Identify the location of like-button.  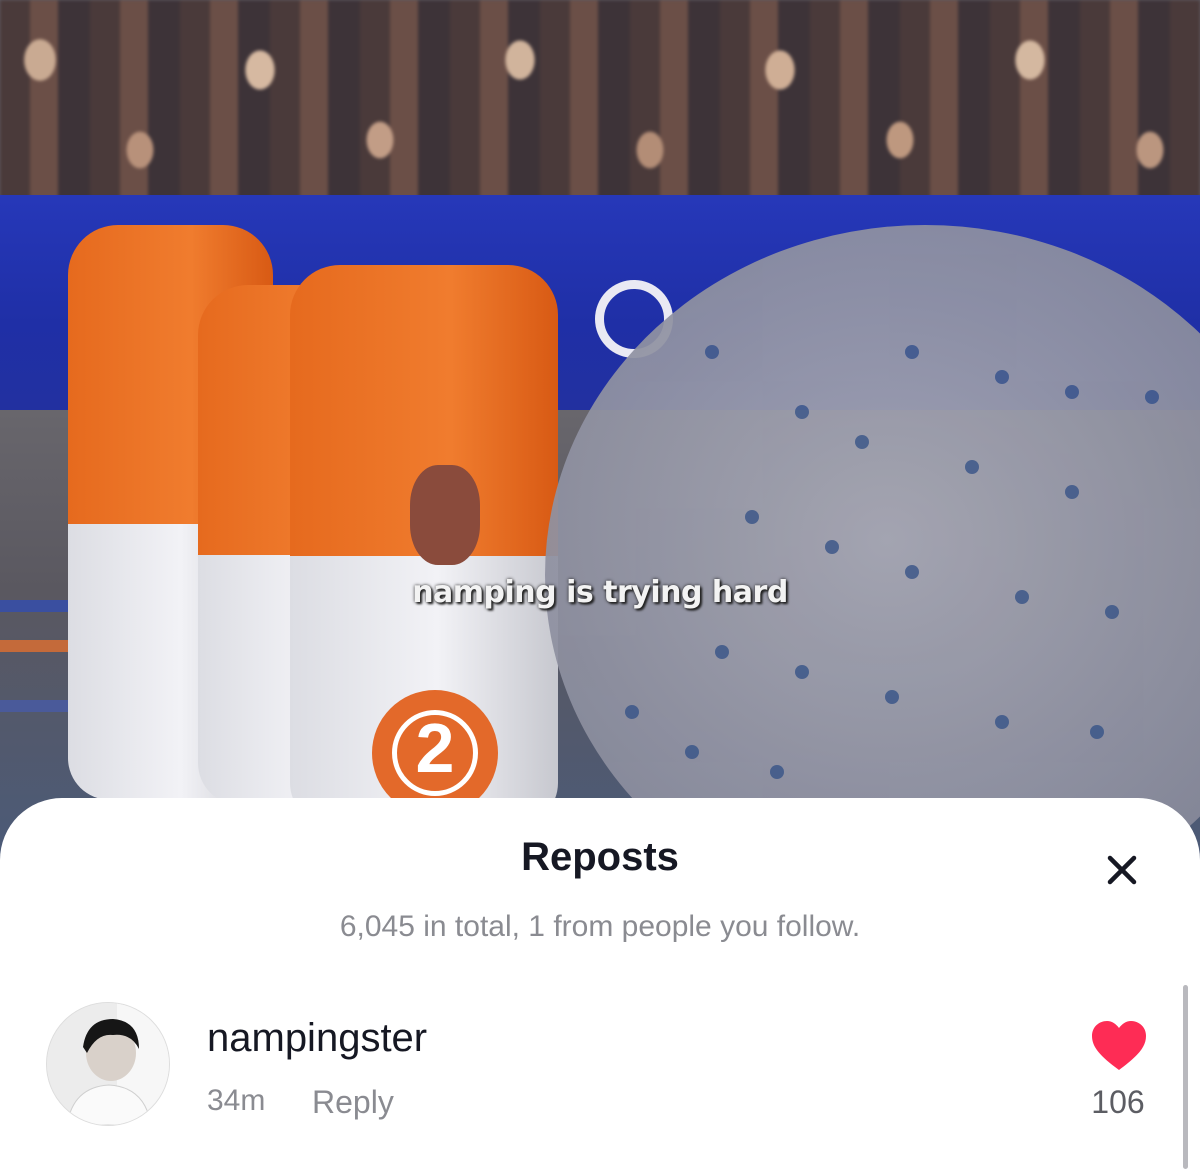
(1119, 1046).